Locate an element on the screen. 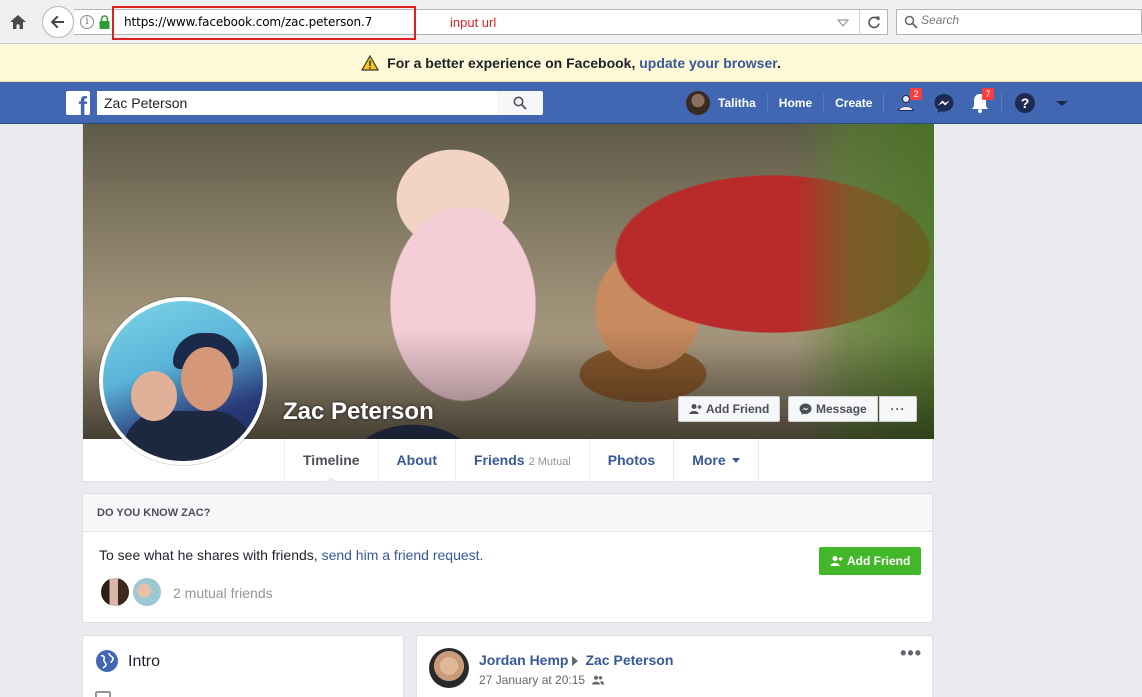  tab-label: Photos is located at coordinates (631, 460).